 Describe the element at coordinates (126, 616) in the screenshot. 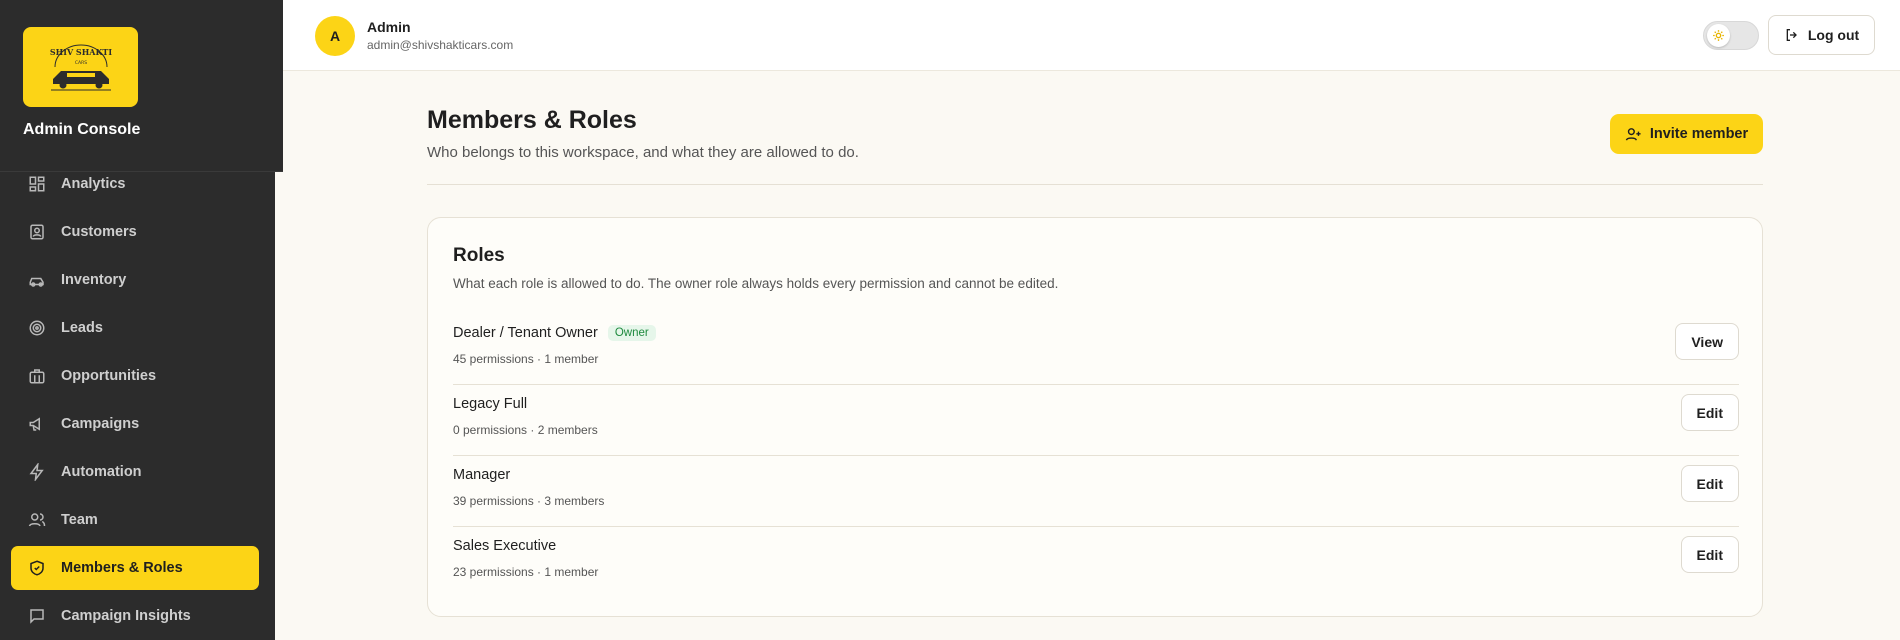

I see `sidebar-item-label: Campaign Insights` at that location.